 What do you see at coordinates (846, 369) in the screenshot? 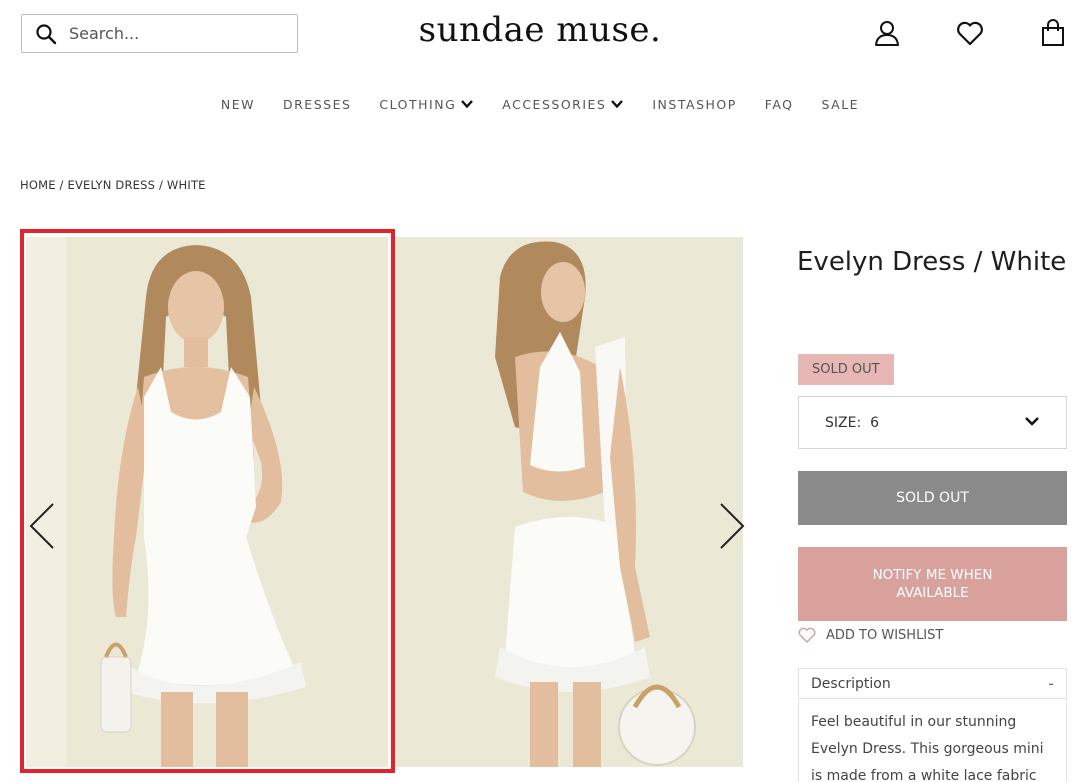
I see `status-badge: SOLD OUT` at bounding box center [846, 369].